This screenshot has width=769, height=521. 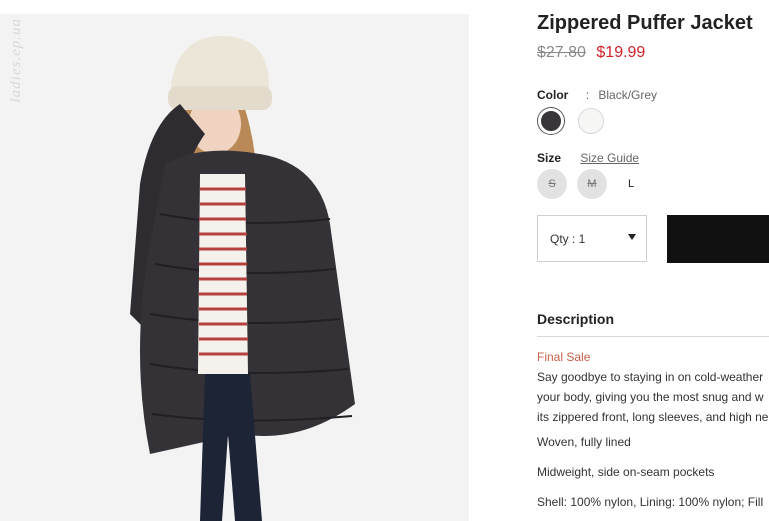 What do you see at coordinates (653, 336) in the screenshot?
I see `divider` at bounding box center [653, 336].